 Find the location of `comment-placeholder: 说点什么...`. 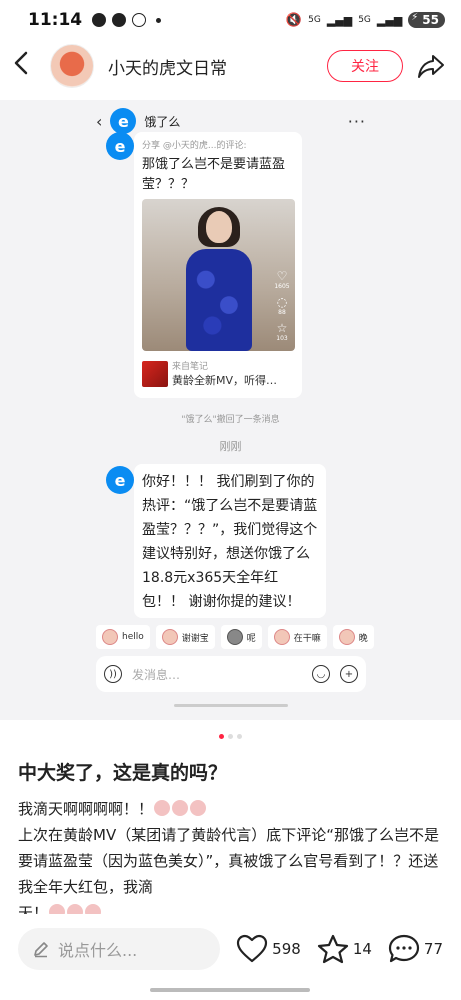

comment-placeholder: 说点什么... is located at coordinates (98, 950).